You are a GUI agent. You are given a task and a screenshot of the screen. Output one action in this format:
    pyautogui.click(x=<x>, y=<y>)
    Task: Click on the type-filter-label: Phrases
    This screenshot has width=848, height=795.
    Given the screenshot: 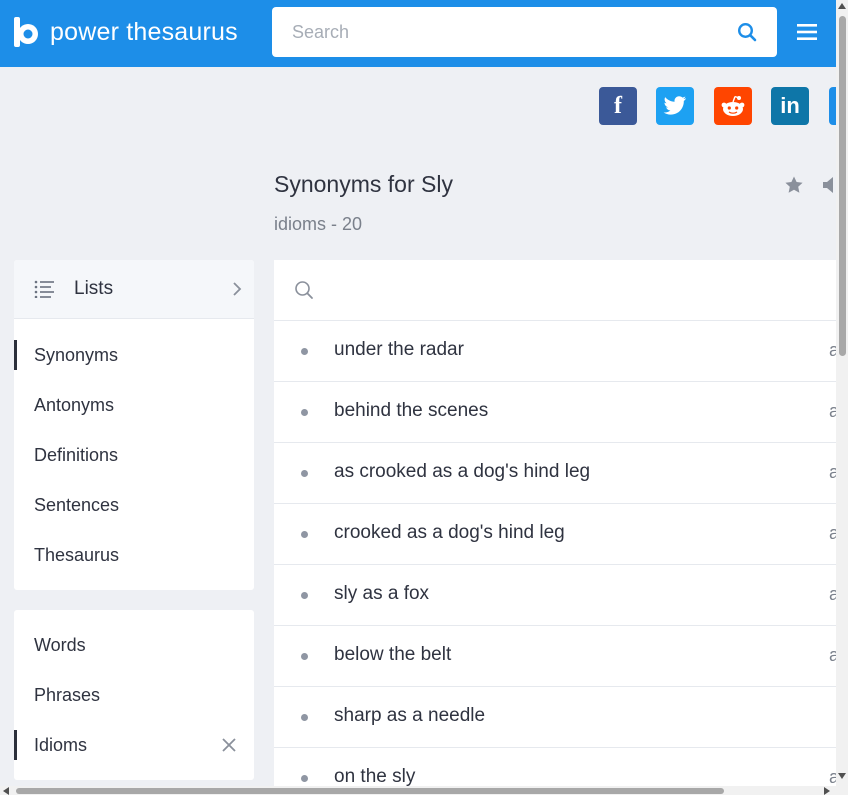 What is the action you would take?
    pyautogui.click(x=67, y=695)
    